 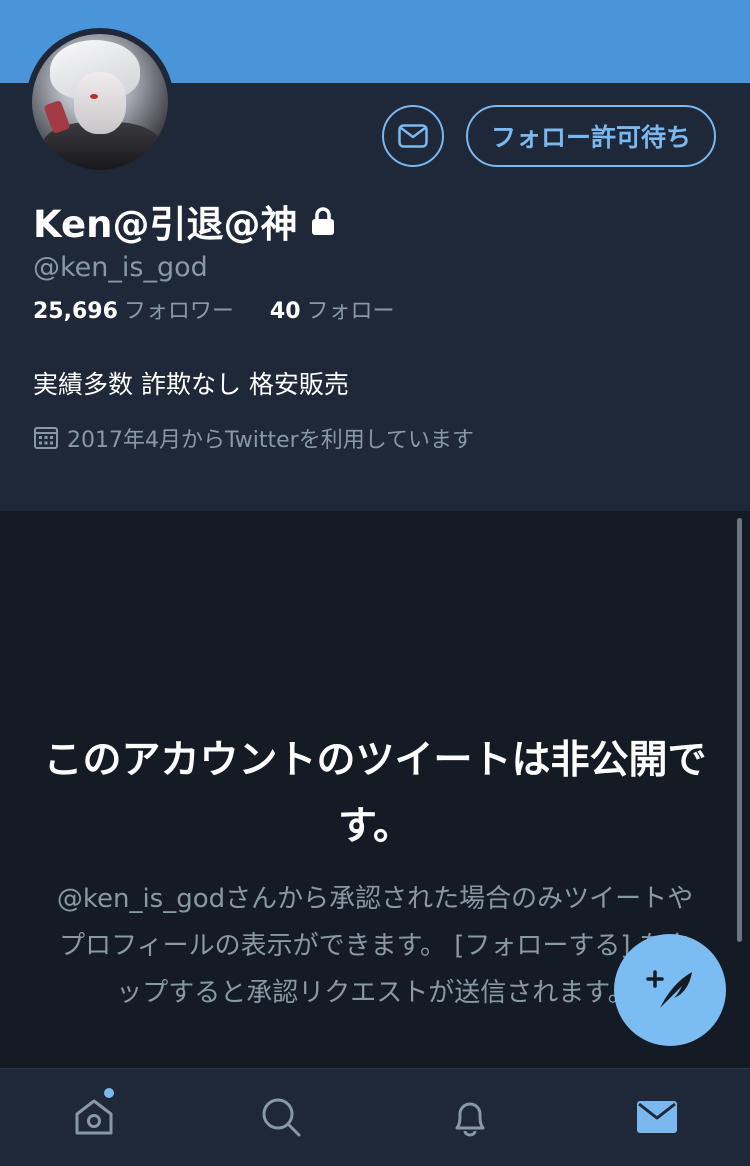 I want to click on tab-notifications, so click(x=470, y=1117).